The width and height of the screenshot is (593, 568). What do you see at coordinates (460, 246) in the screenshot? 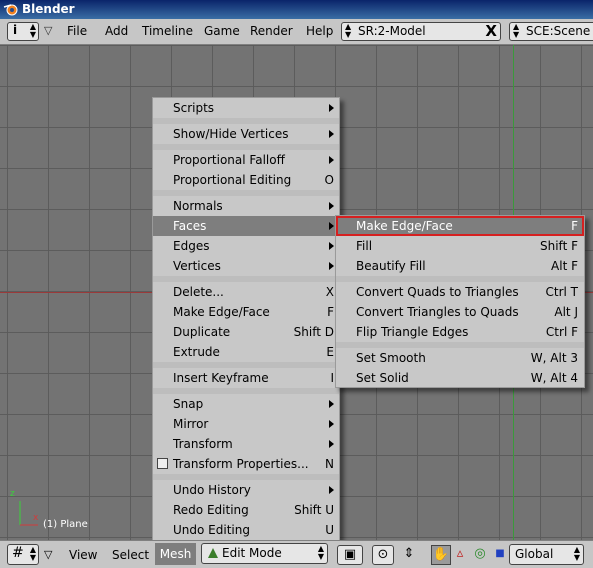
I see `submenu-item-fill: Fill Shift F` at bounding box center [460, 246].